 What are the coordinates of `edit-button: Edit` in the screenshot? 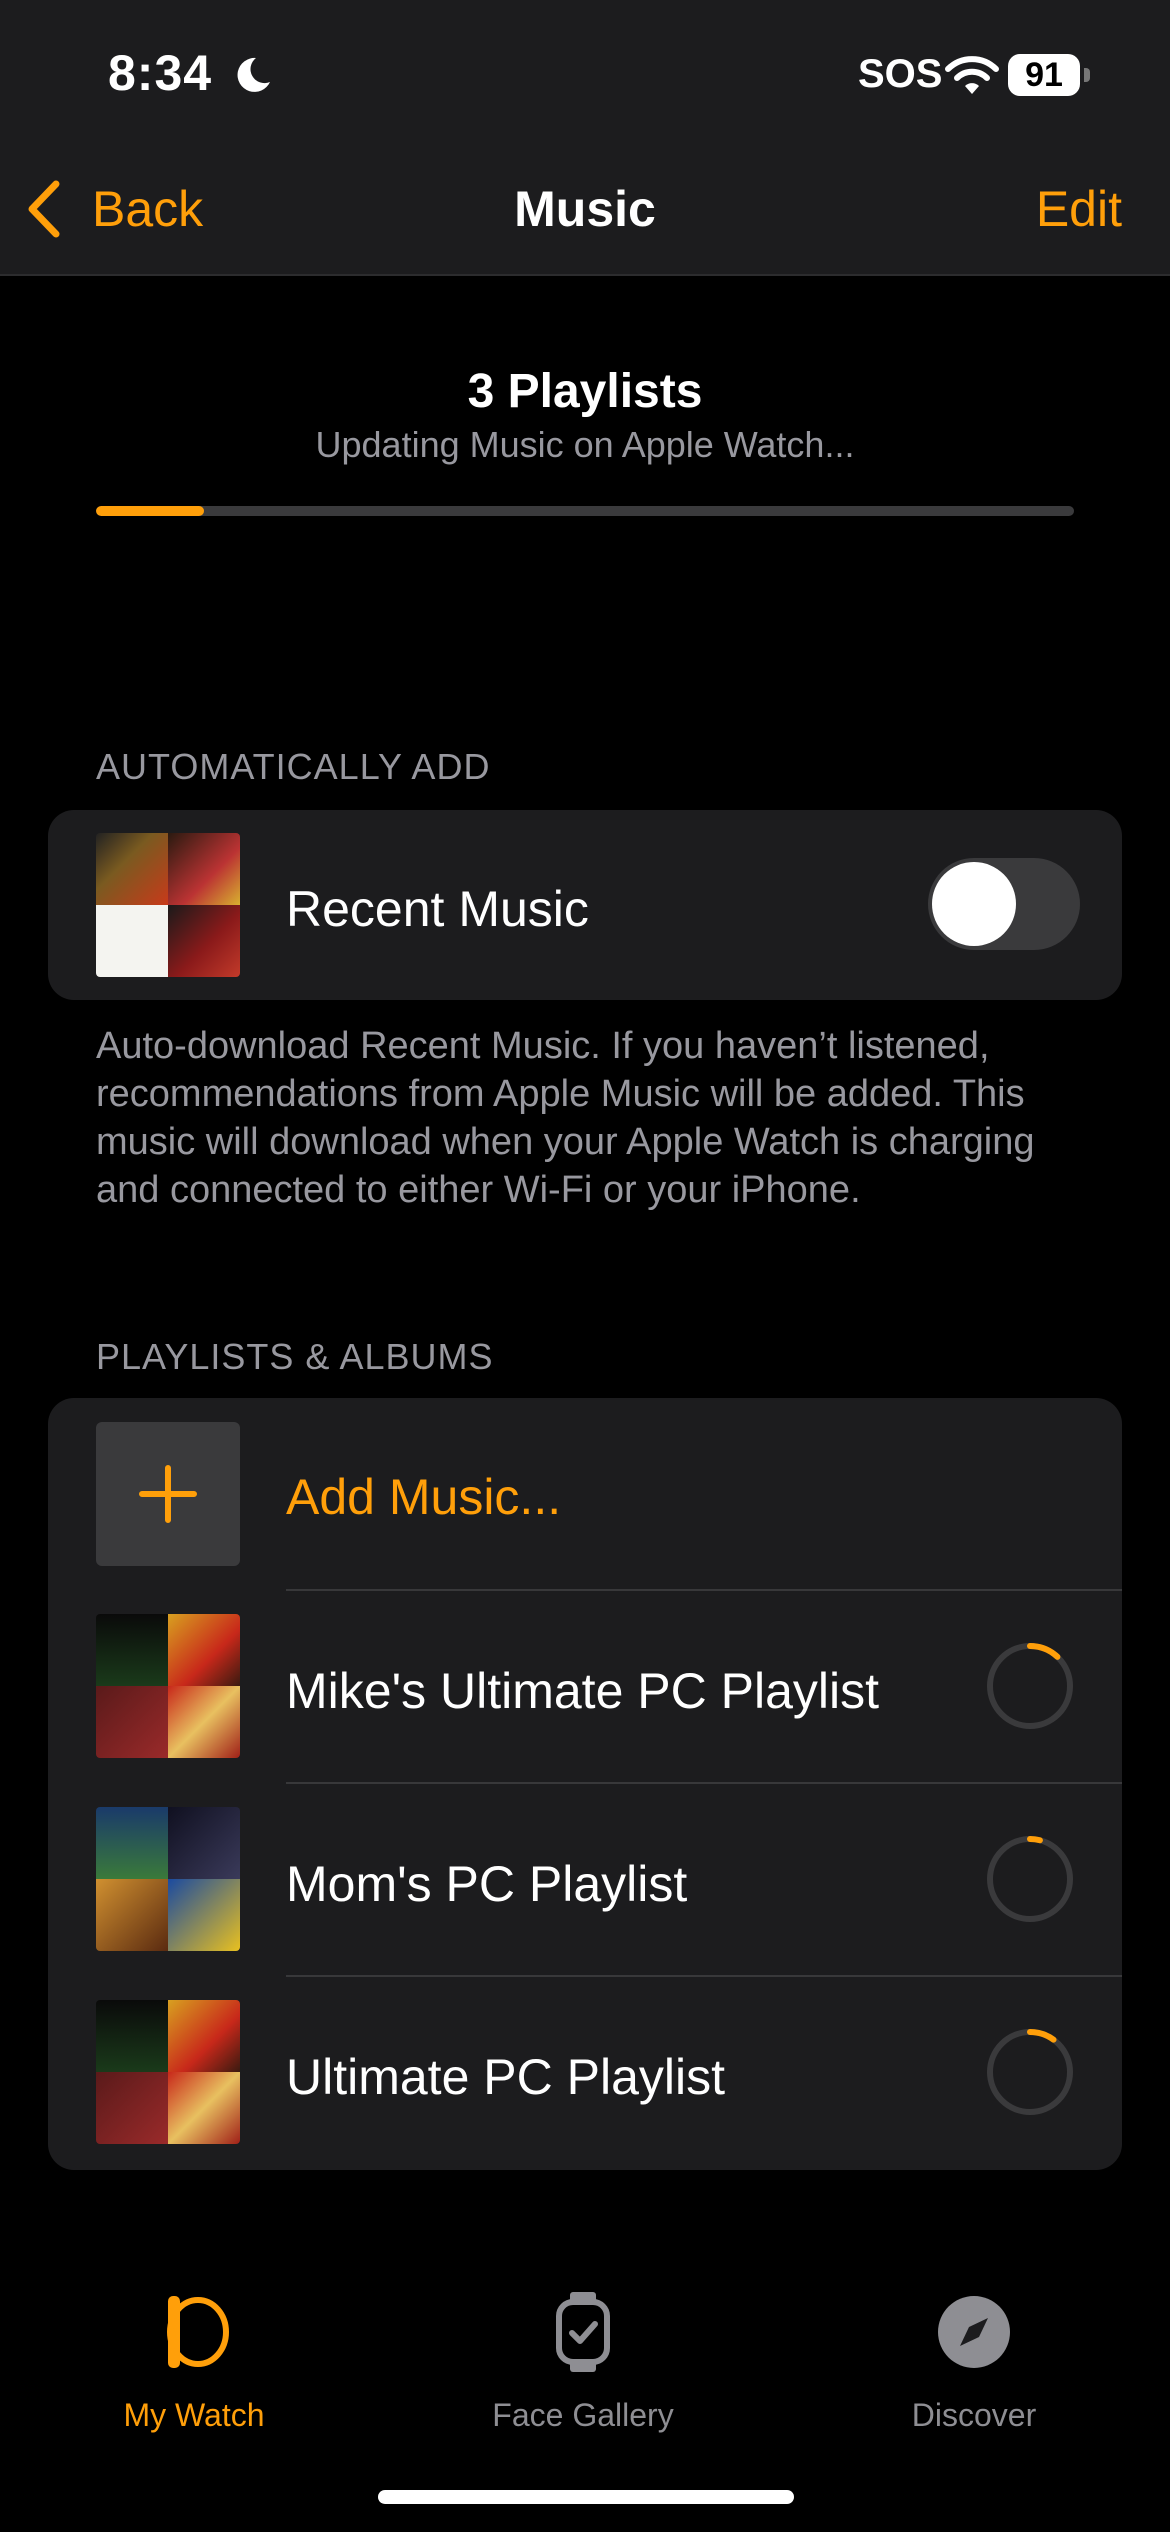 It's located at (1079, 209).